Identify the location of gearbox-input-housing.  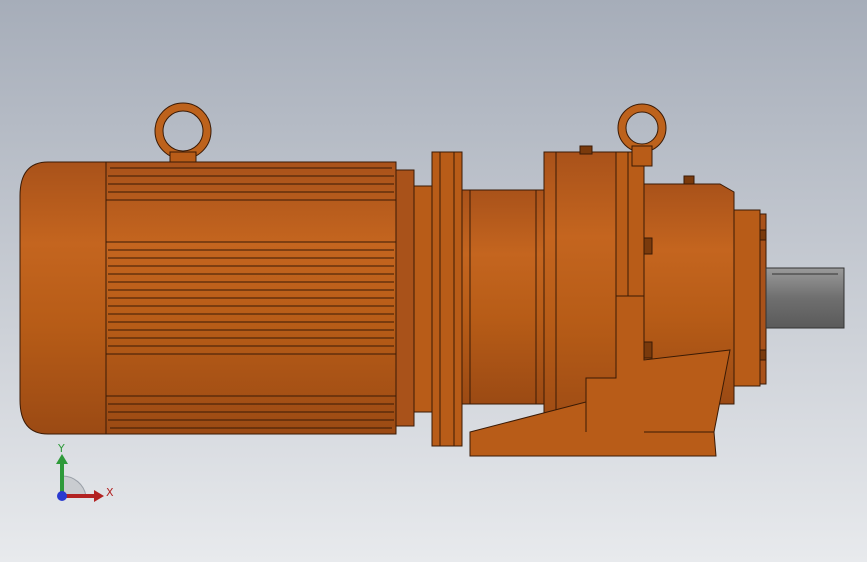
(503, 297).